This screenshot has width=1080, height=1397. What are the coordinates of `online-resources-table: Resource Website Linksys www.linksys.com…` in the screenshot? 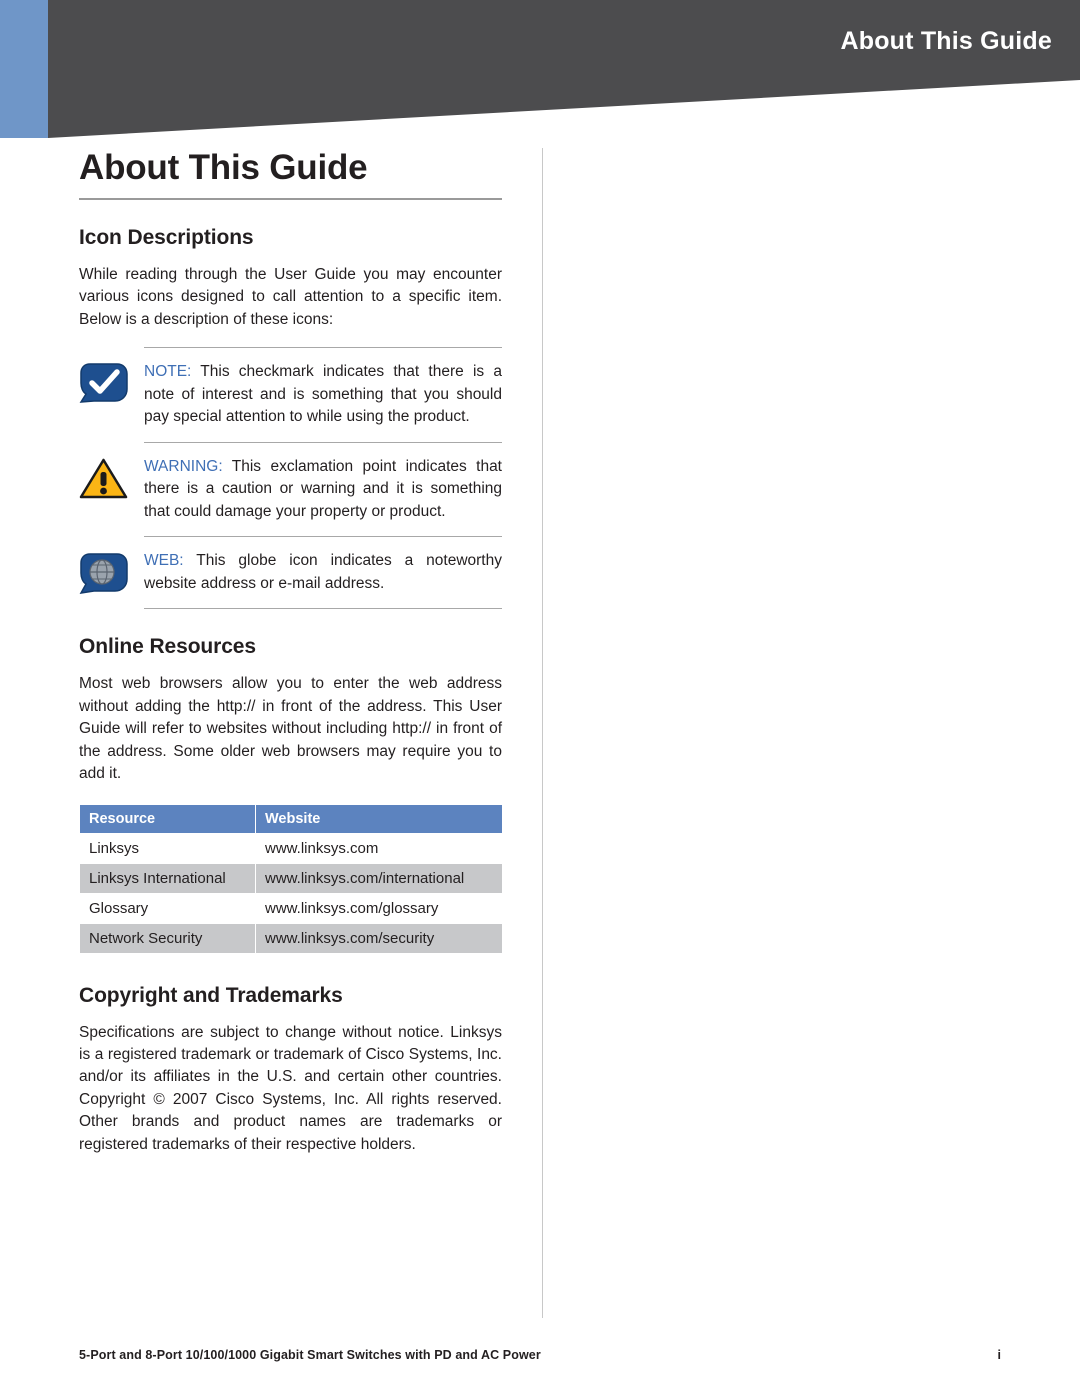 It's located at (291, 878).